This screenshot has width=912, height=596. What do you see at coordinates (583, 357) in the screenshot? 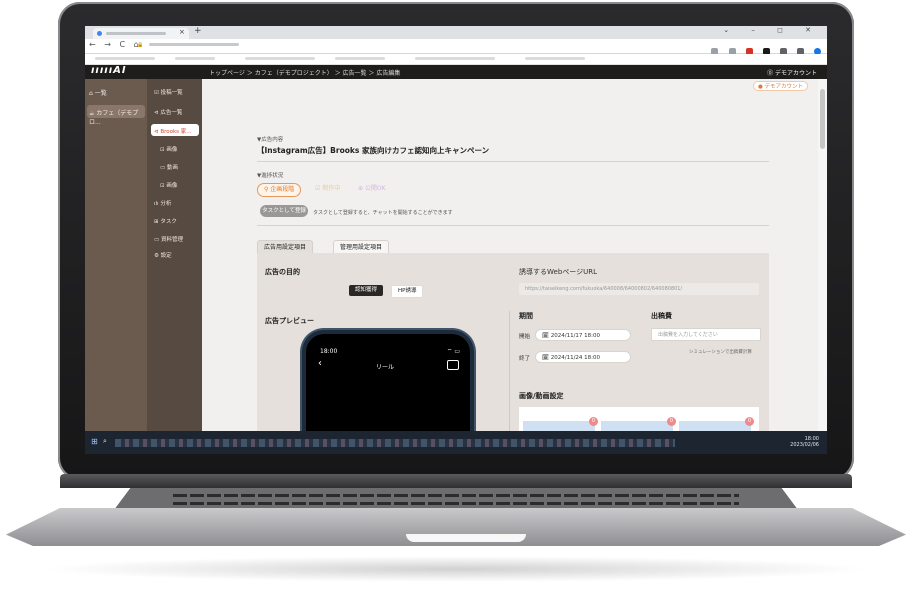
I see `end-date-input: 🗓 2024/11/24 18:00` at bounding box center [583, 357].